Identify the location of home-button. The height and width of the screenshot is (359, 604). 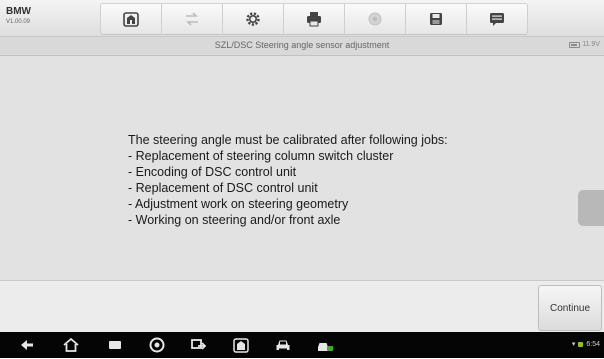
(131, 19).